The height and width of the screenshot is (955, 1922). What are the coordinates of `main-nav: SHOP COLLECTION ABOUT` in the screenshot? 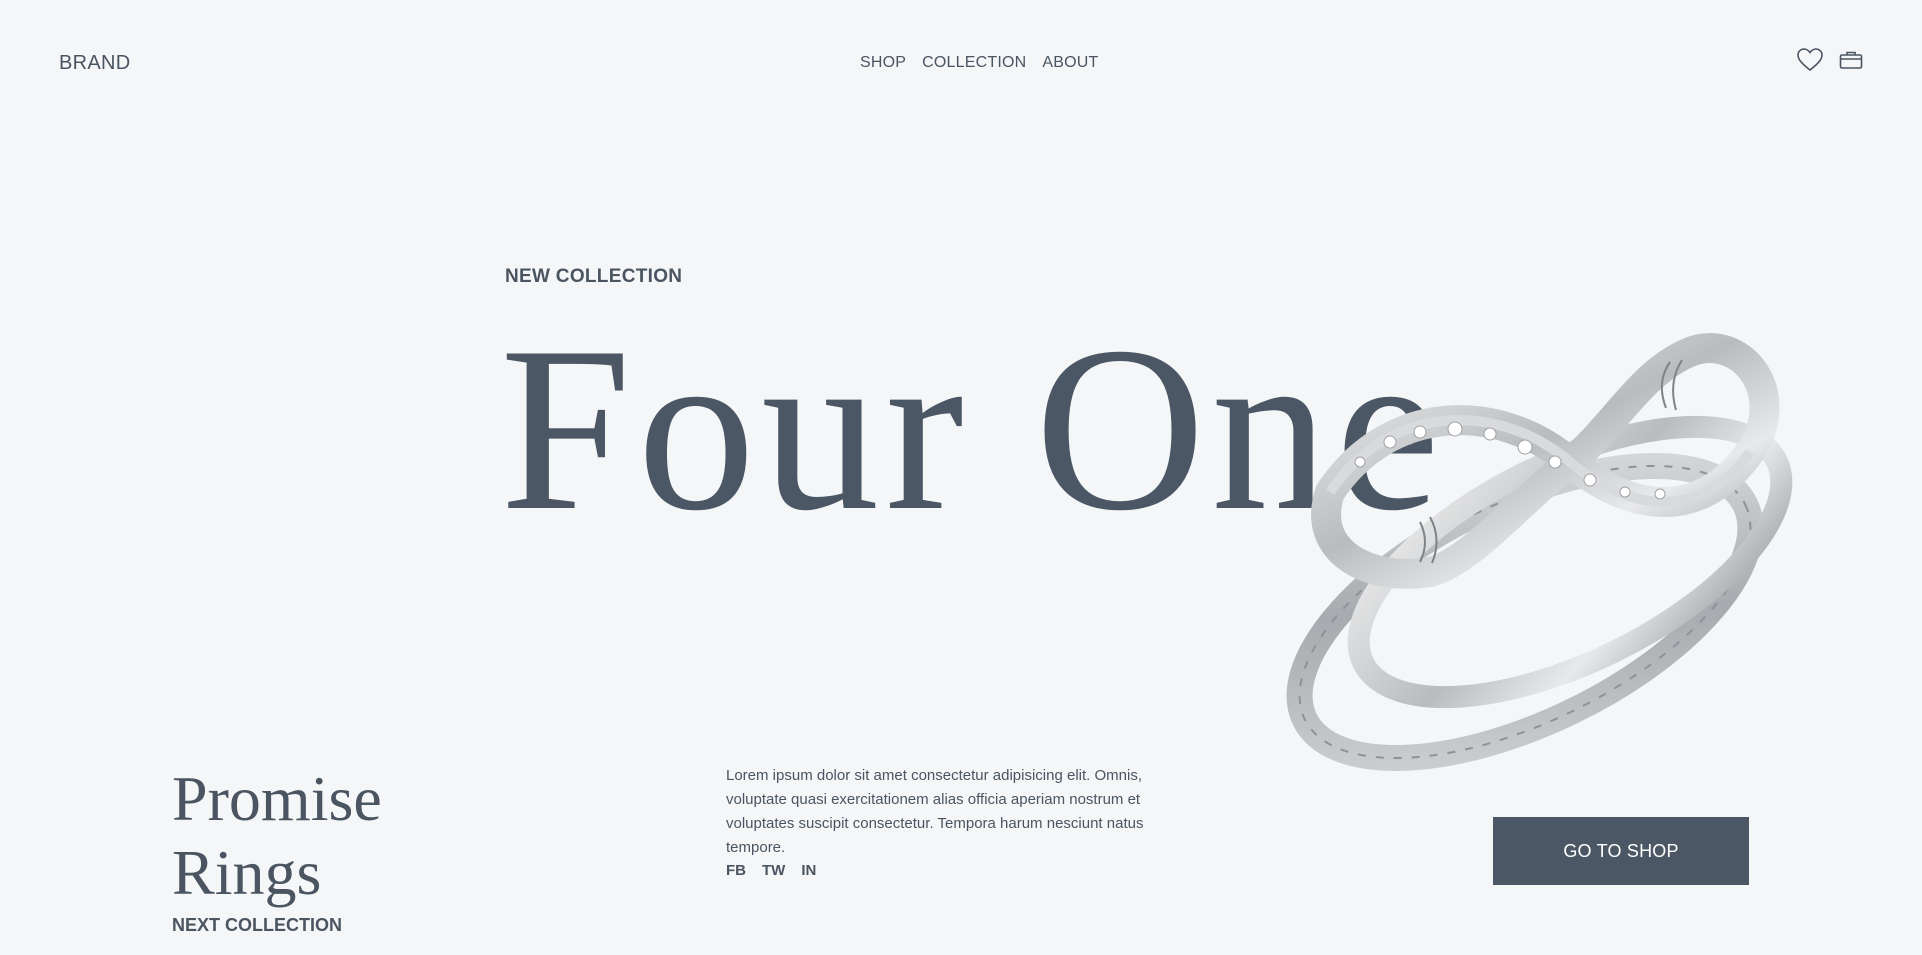 It's located at (979, 63).